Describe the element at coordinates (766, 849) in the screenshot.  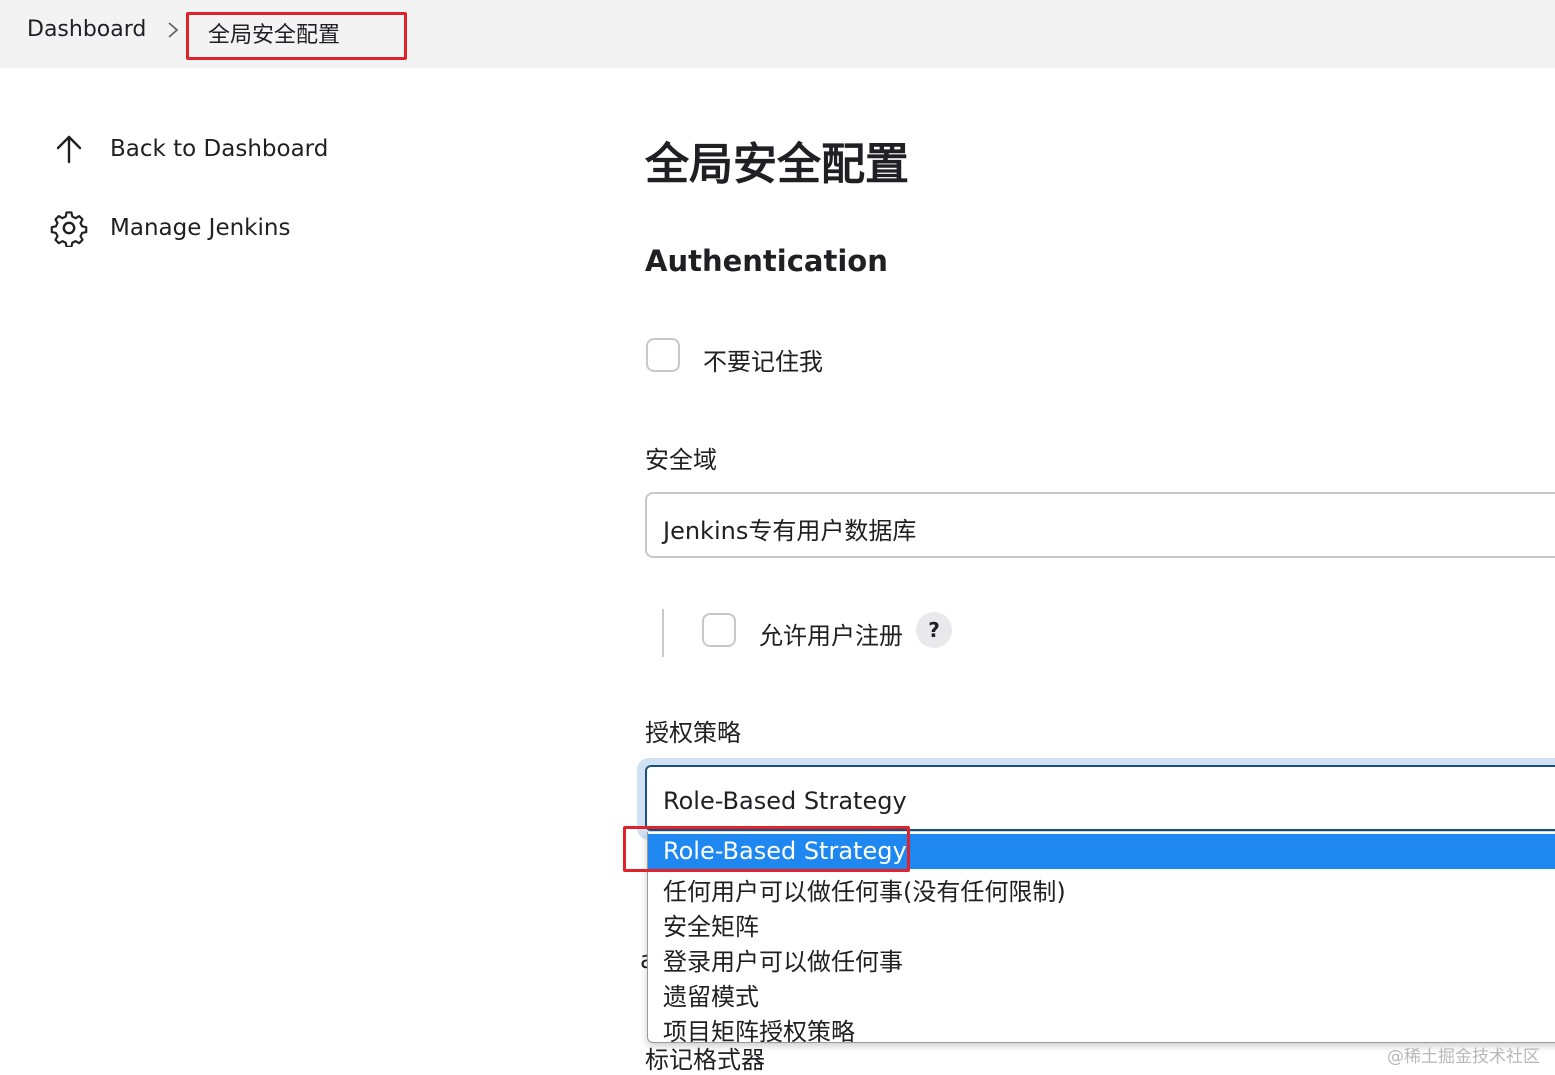
I see `highlight-box-option` at that location.